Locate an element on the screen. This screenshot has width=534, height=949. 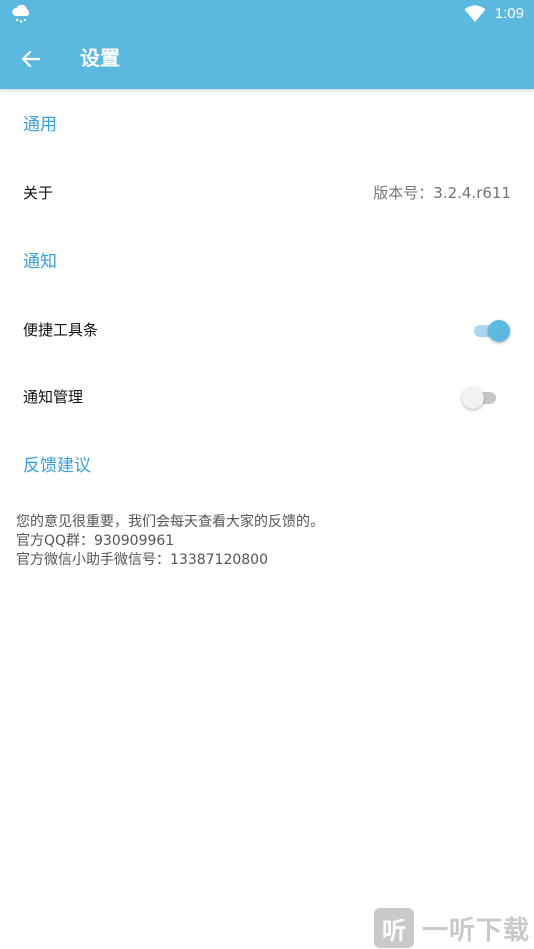
section-header-notifications: 通知 is located at coordinates (40, 262).